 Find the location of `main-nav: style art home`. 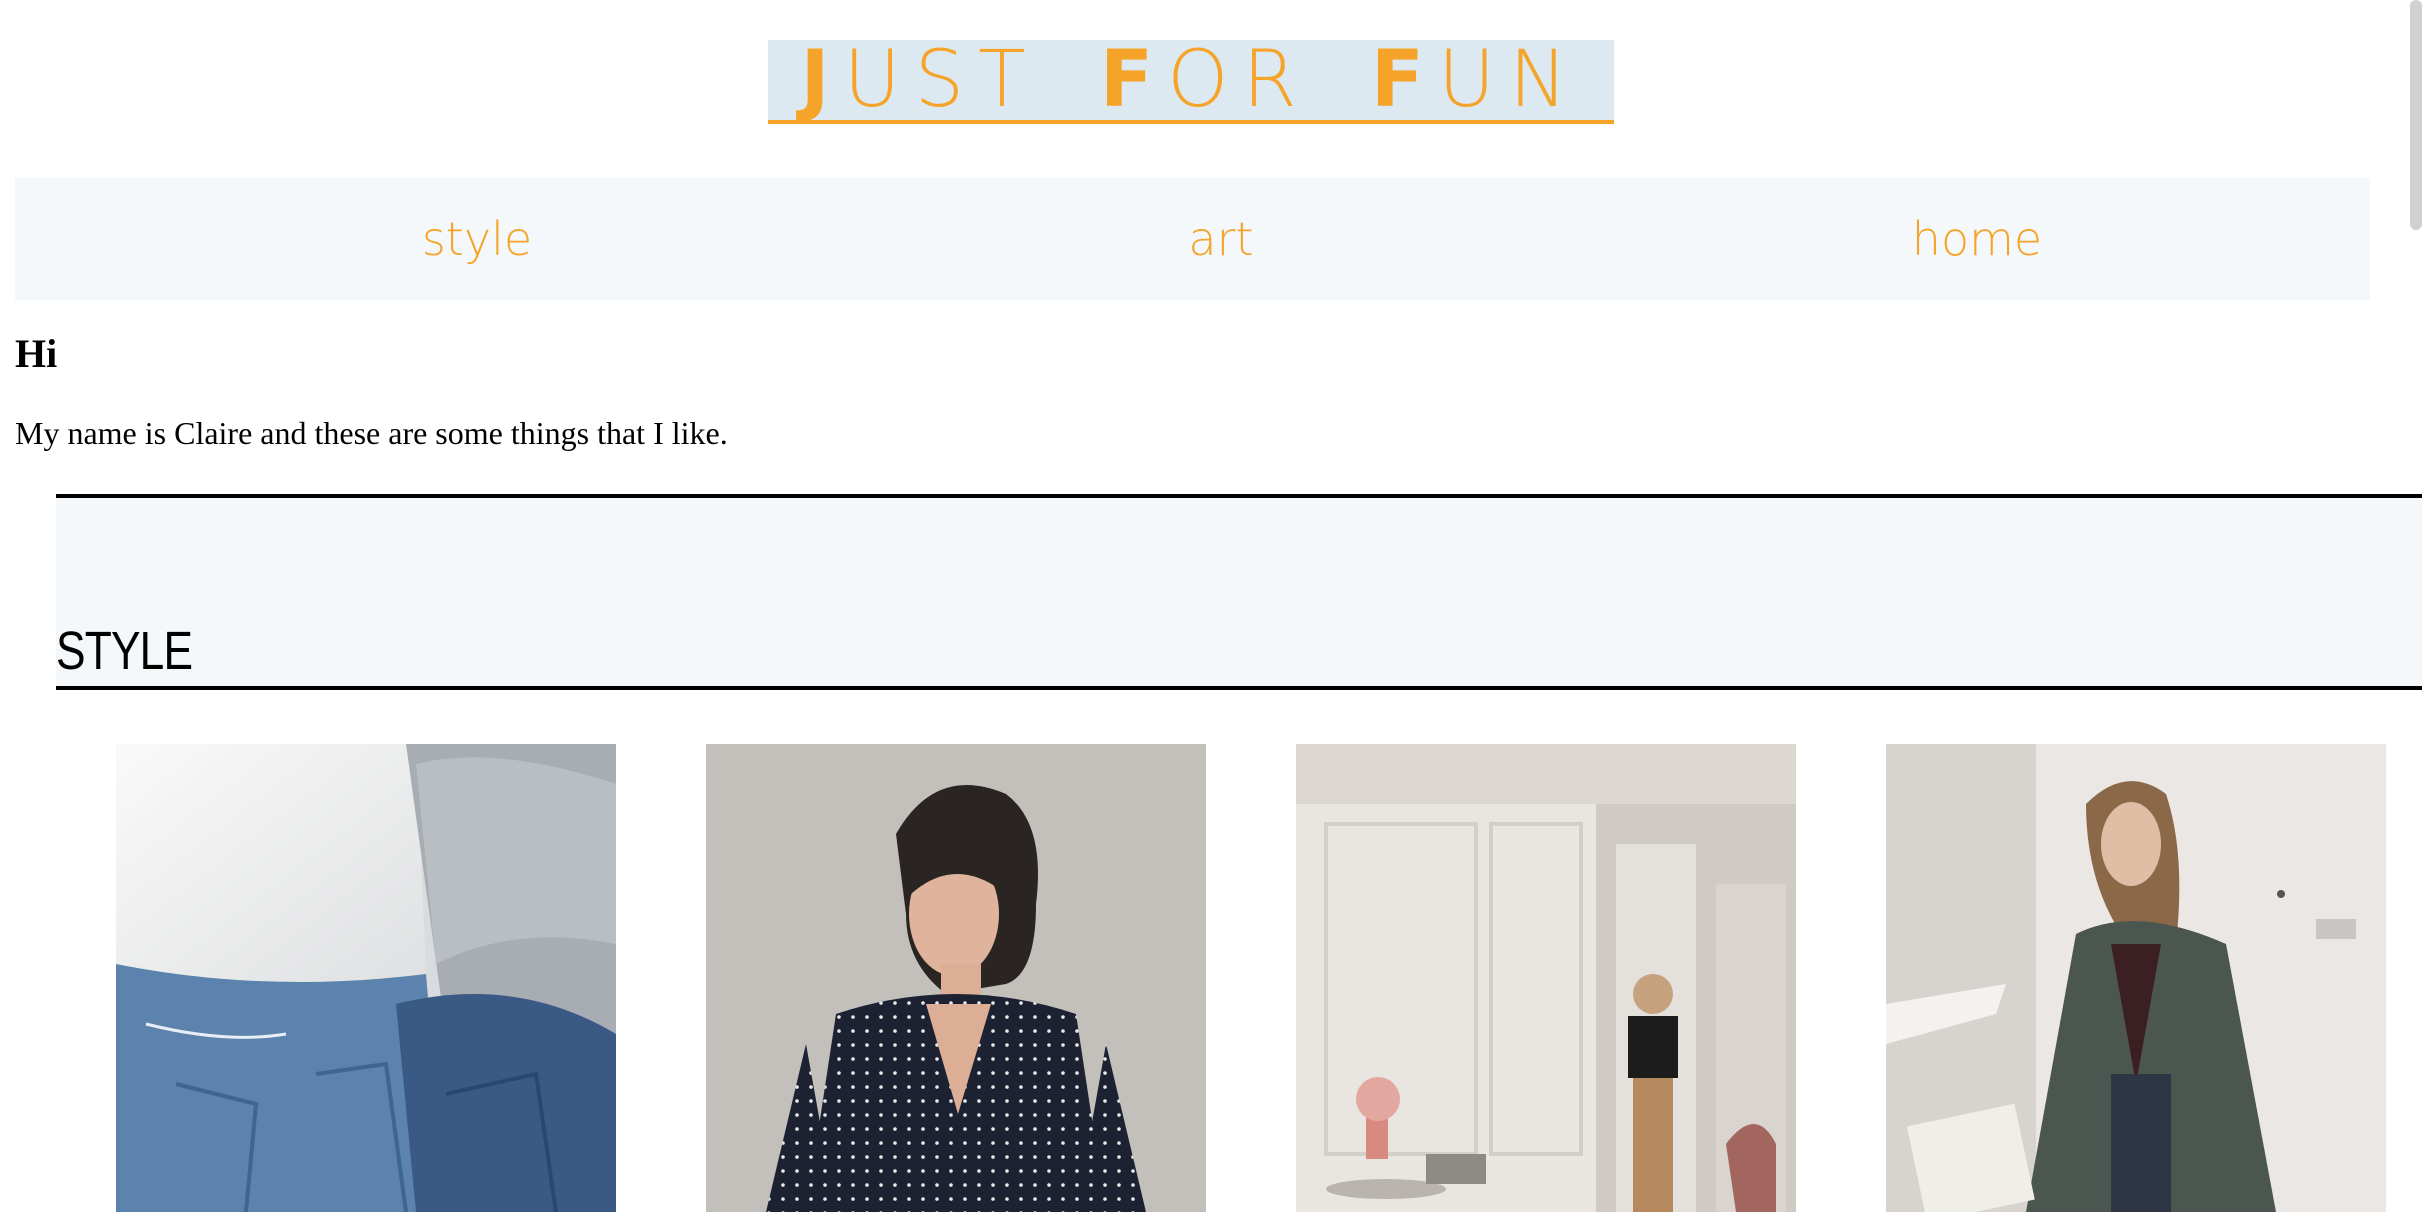

main-nav: style art home is located at coordinates (1192, 239).